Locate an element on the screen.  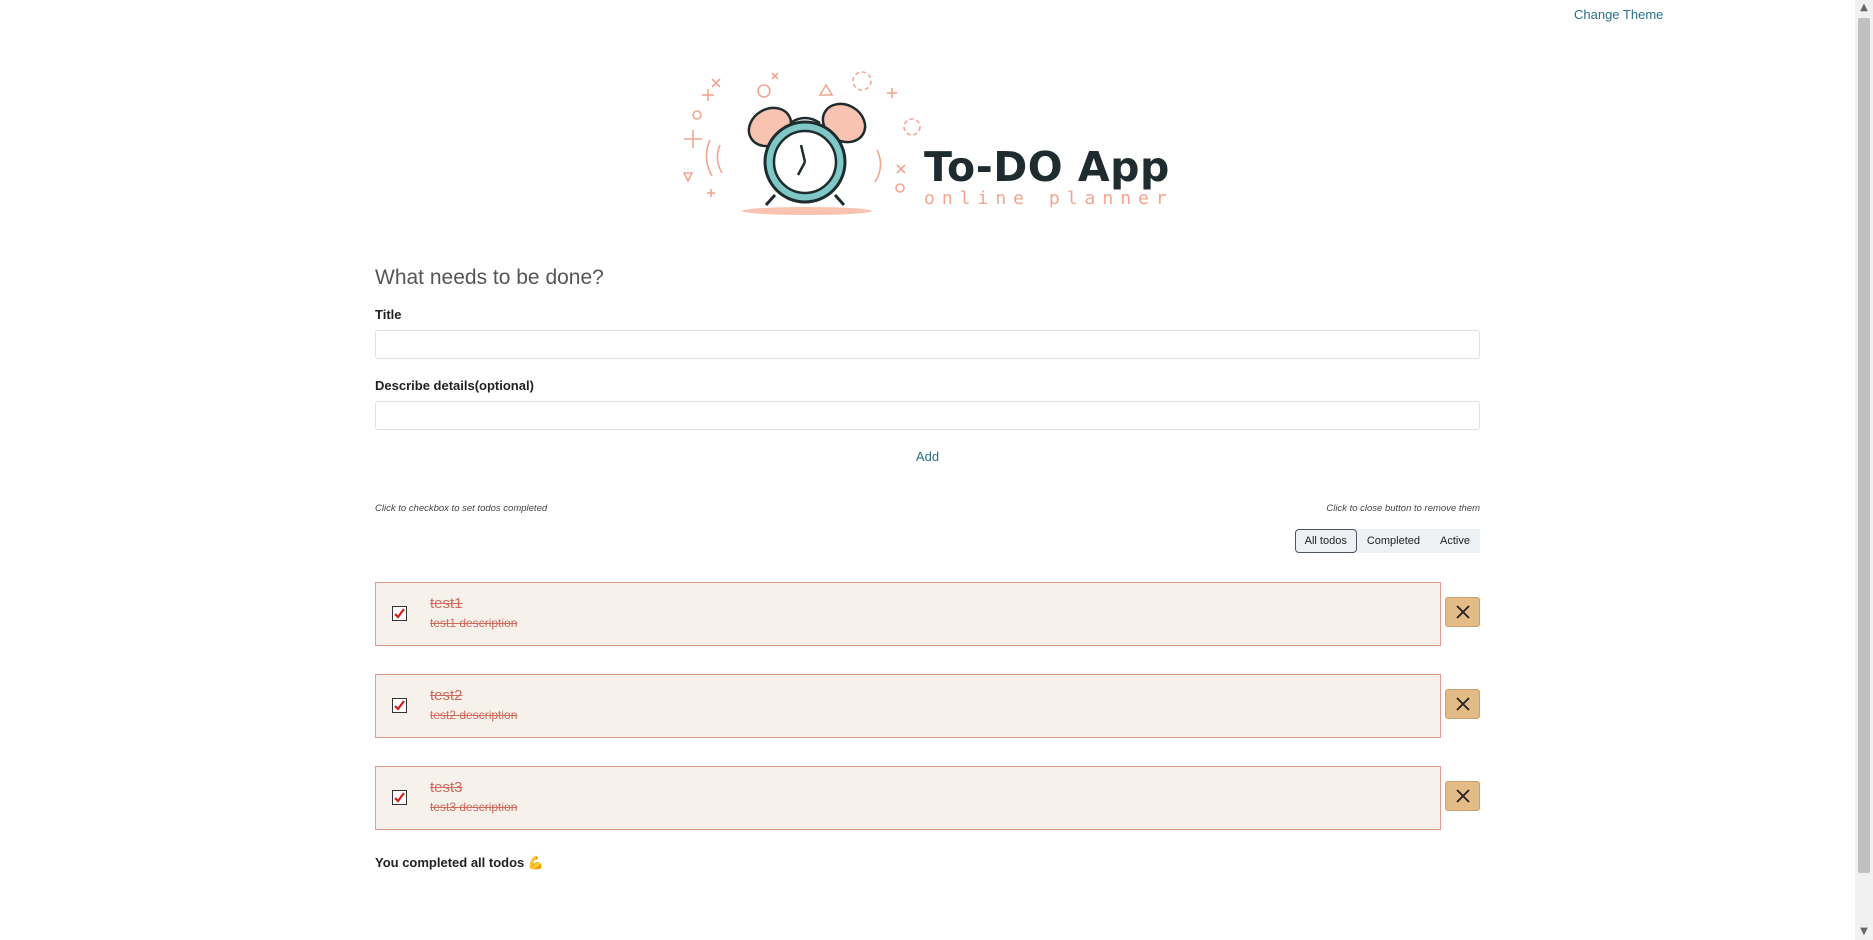
completion-message: You completed all todos 💪 is located at coordinates (459, 863).